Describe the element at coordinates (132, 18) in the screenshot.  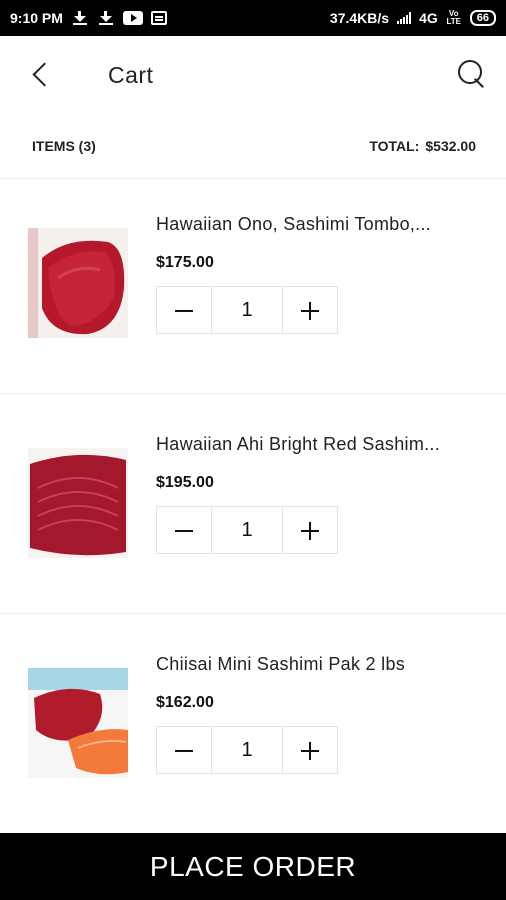
I see `youtube-icon` at that location.